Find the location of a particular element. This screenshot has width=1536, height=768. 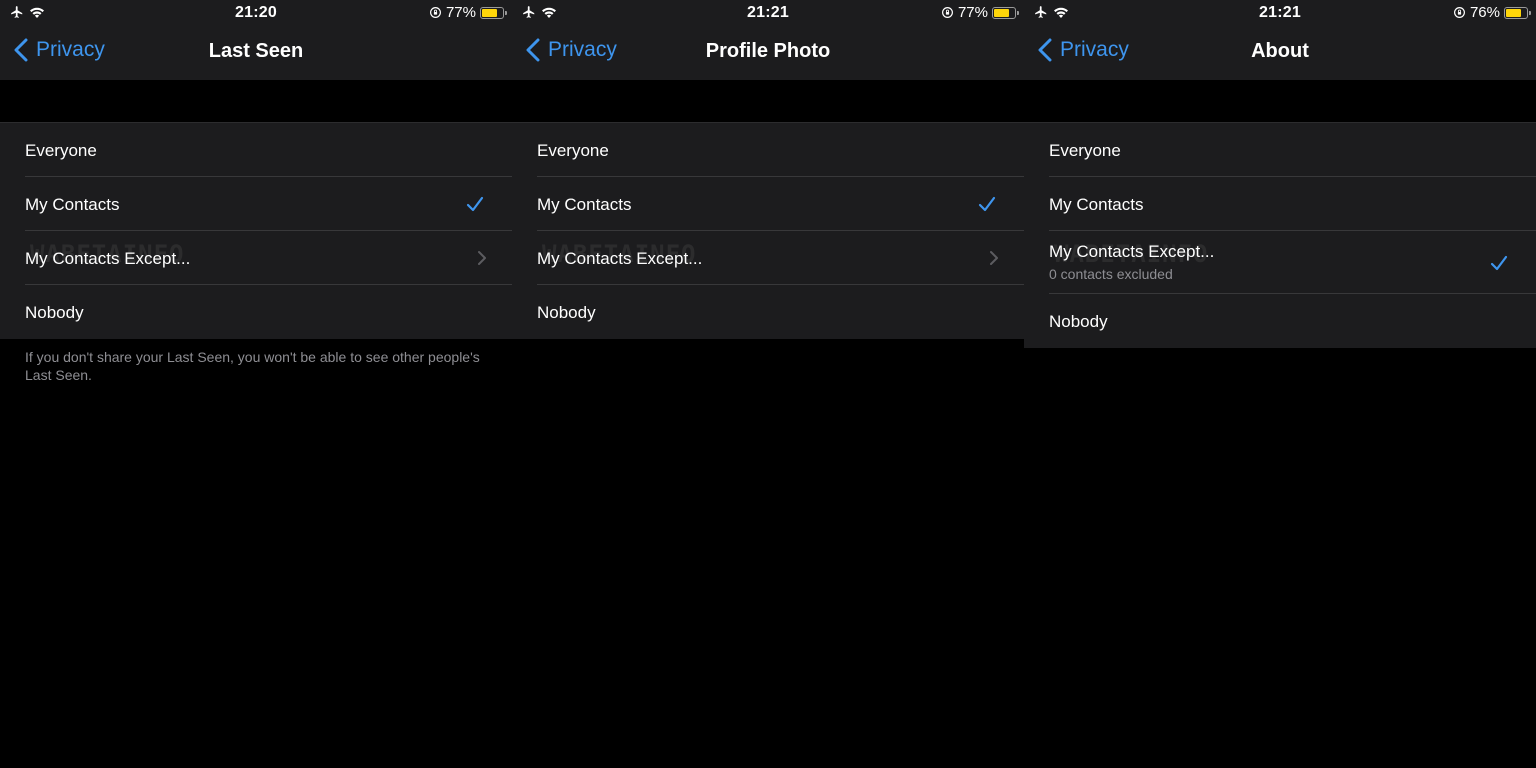

page-title: Last Seen is located at coordinates (256, 51).